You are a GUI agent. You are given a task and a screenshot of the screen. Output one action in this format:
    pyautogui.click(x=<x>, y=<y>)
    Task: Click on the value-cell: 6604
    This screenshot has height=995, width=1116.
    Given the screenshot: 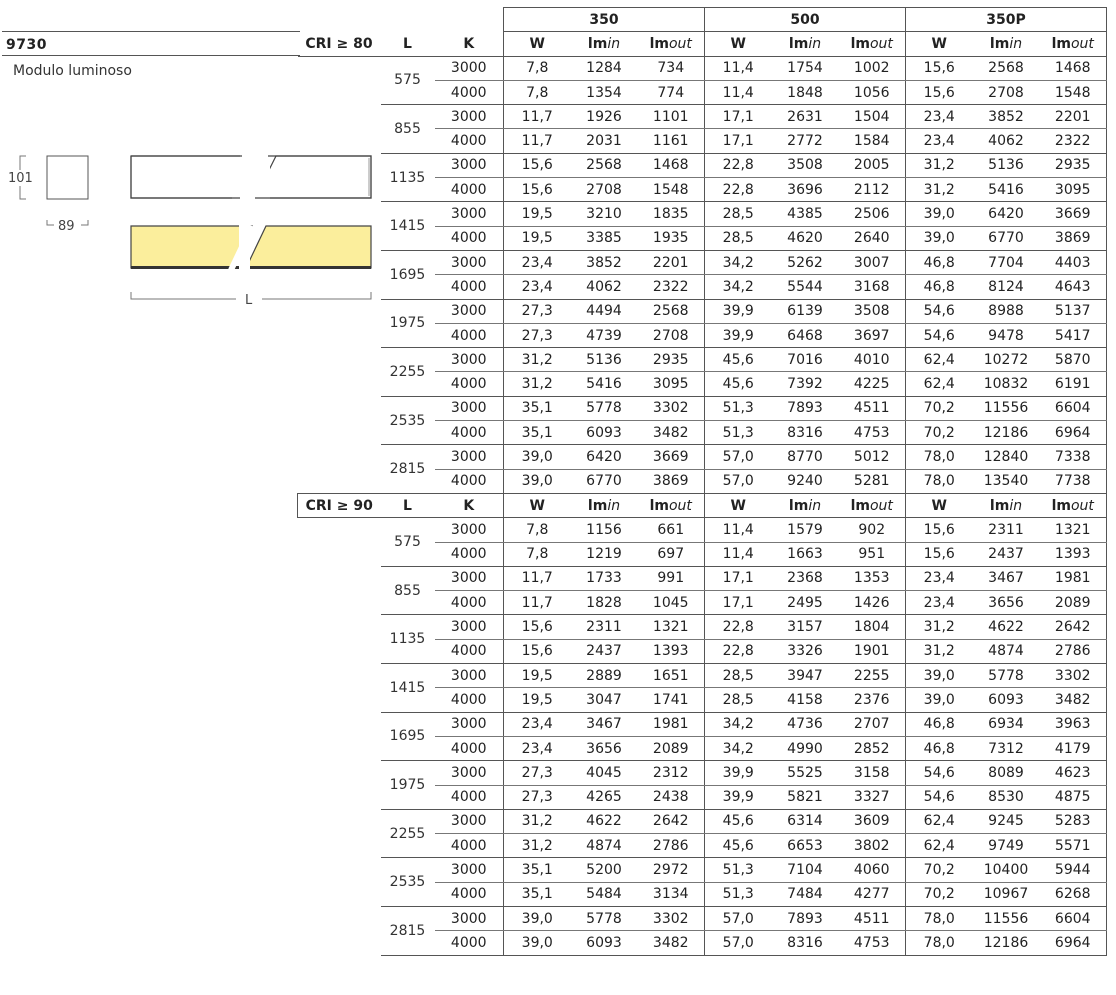 What is the action you would take?
    pyautogui.click(x=1073, y=409)
    